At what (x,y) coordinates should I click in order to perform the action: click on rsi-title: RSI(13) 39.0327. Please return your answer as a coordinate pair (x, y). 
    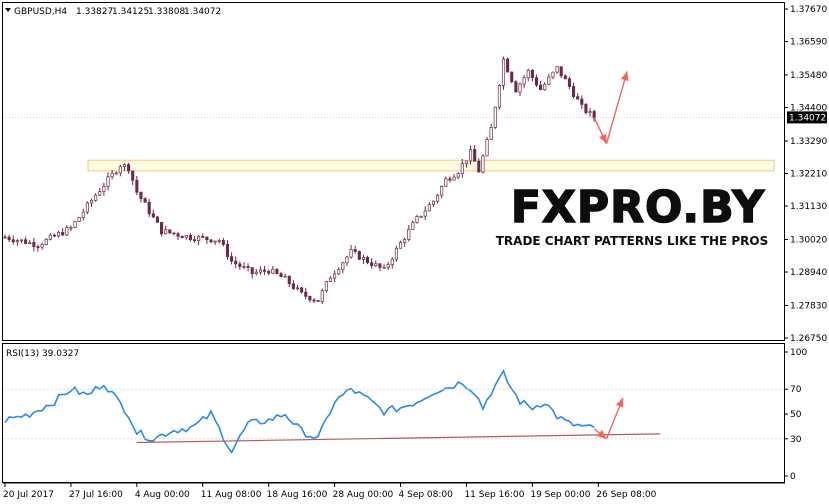
    Looking at the image, I should click on (42, 354).